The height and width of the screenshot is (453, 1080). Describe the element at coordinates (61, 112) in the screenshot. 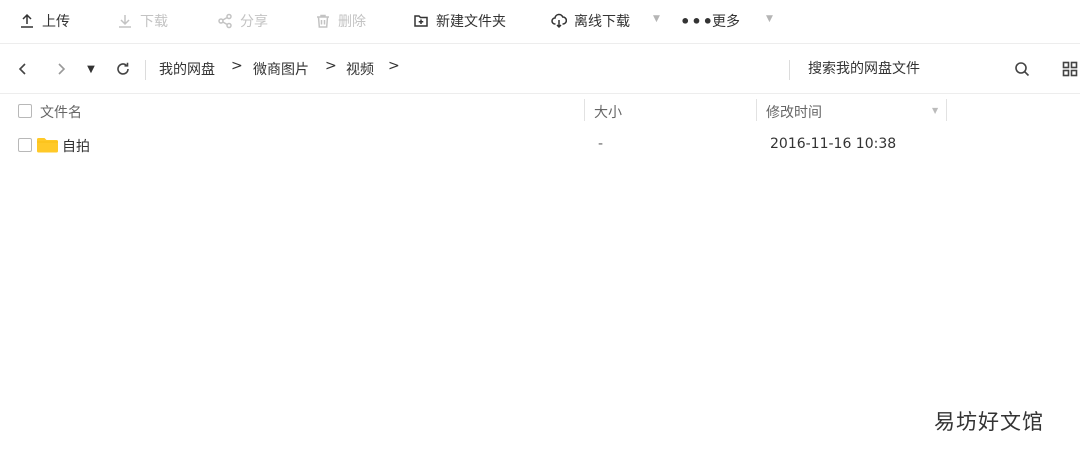

I see `column-header-name: 文件名` at that location.